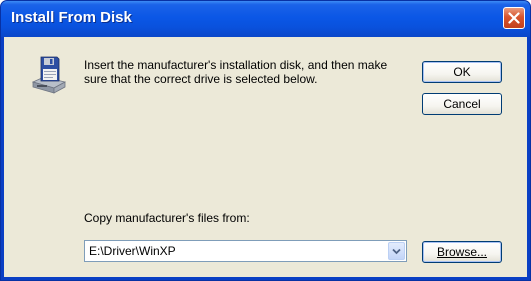 The height and width of the screenshot is (281, 531). What do you see at coordinates (462, 72) in the screenshot?
I see `ok-button: OK` at bounding box center [462, 72].